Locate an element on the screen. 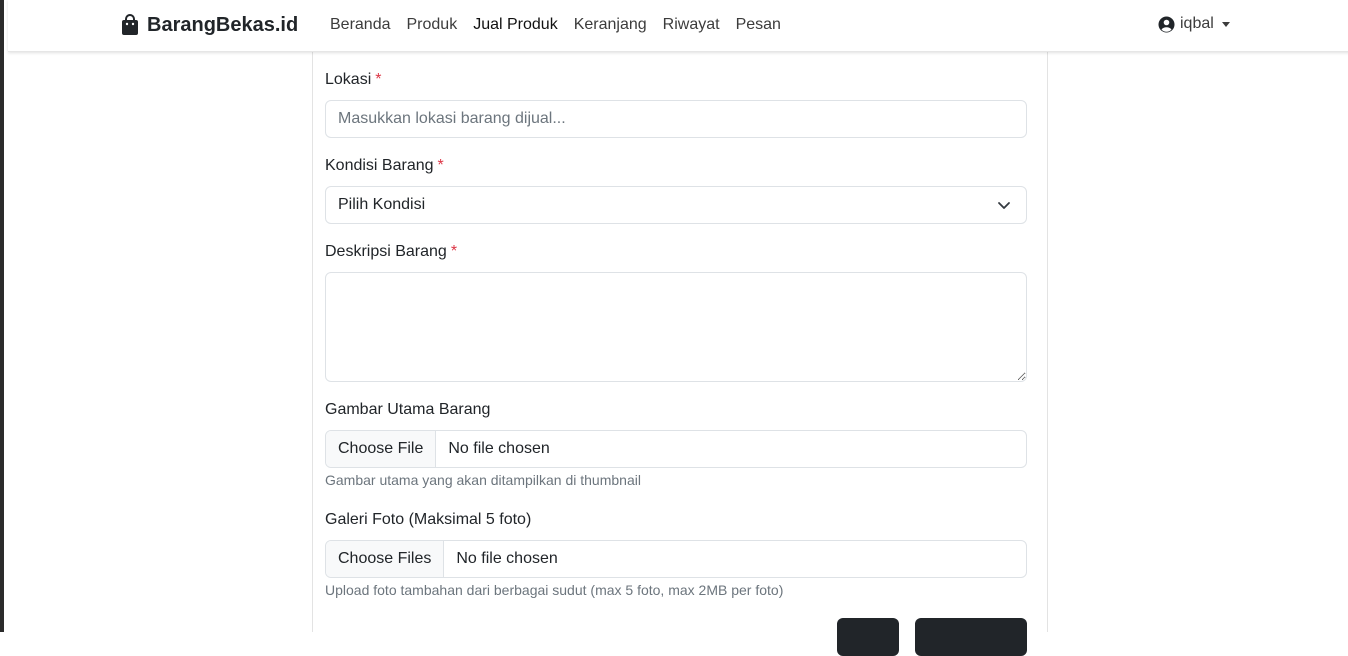  nav-pesan: Pesan is located at coordinates (758, 25).